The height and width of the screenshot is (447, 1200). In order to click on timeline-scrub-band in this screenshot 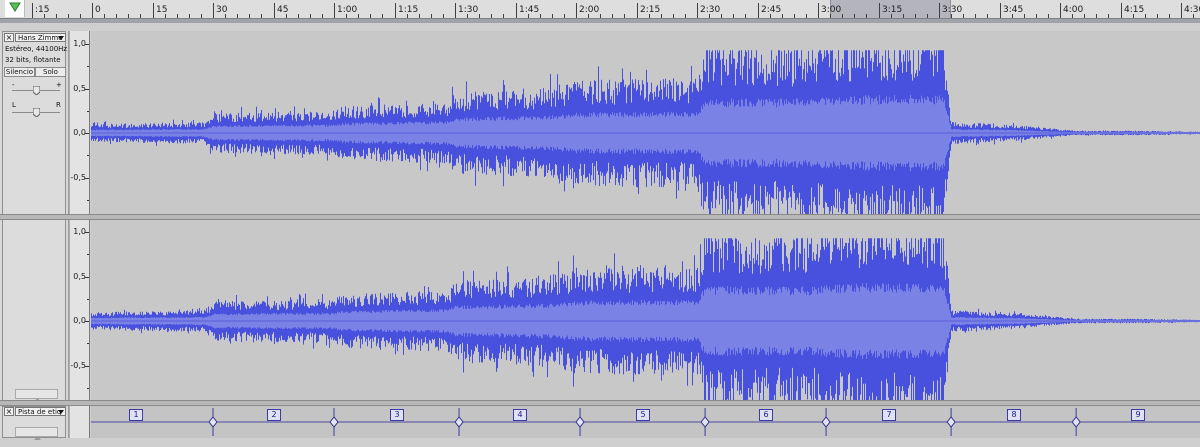, I will do `click(600, 20)`.